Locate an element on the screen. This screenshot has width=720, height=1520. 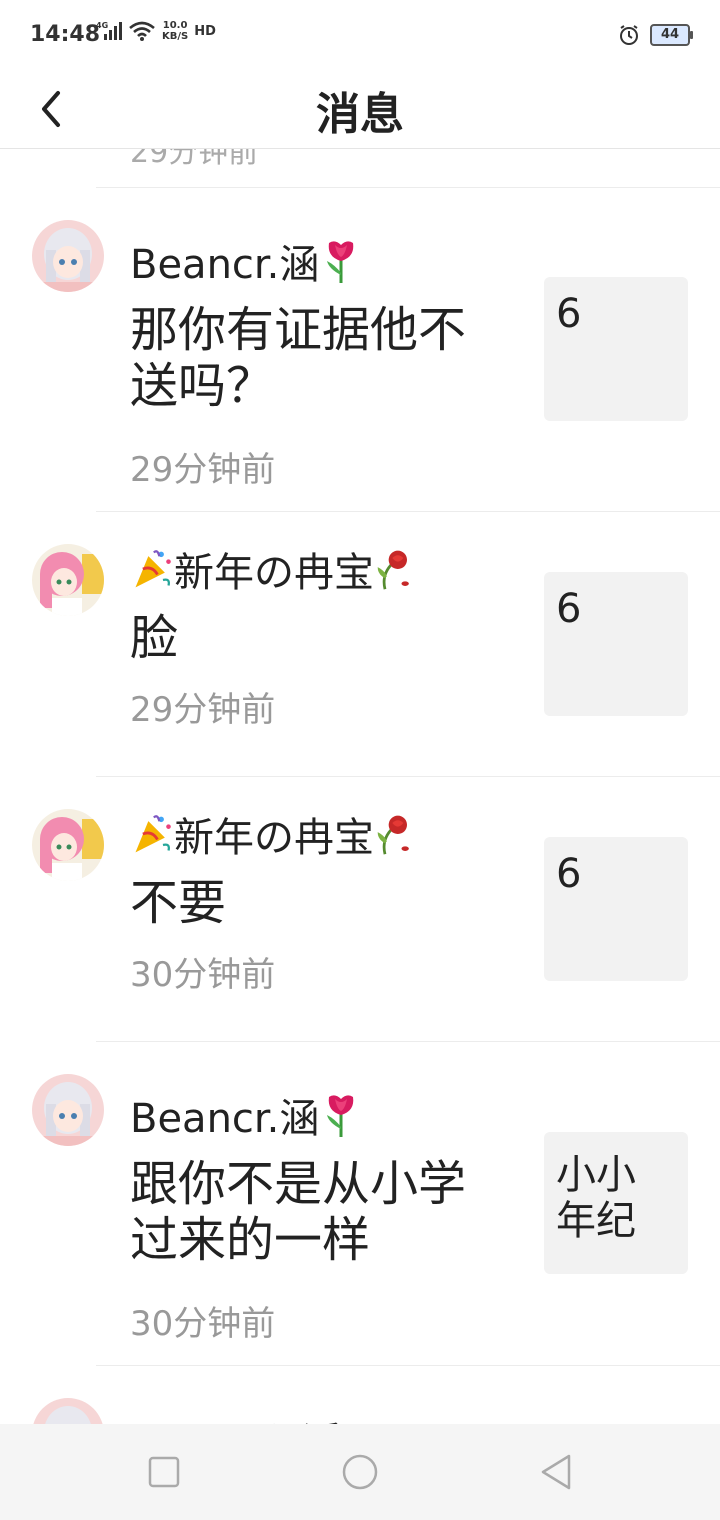
post-thumbnail: 小小年纪 is located at coordinates (616, 1203).